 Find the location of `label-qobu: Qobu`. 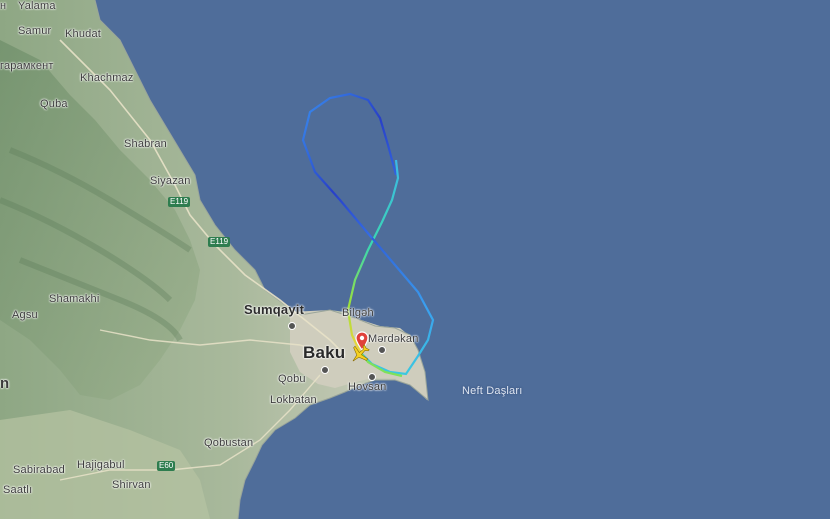

label-qobu: Qobu is located at coordinates (292, 379).